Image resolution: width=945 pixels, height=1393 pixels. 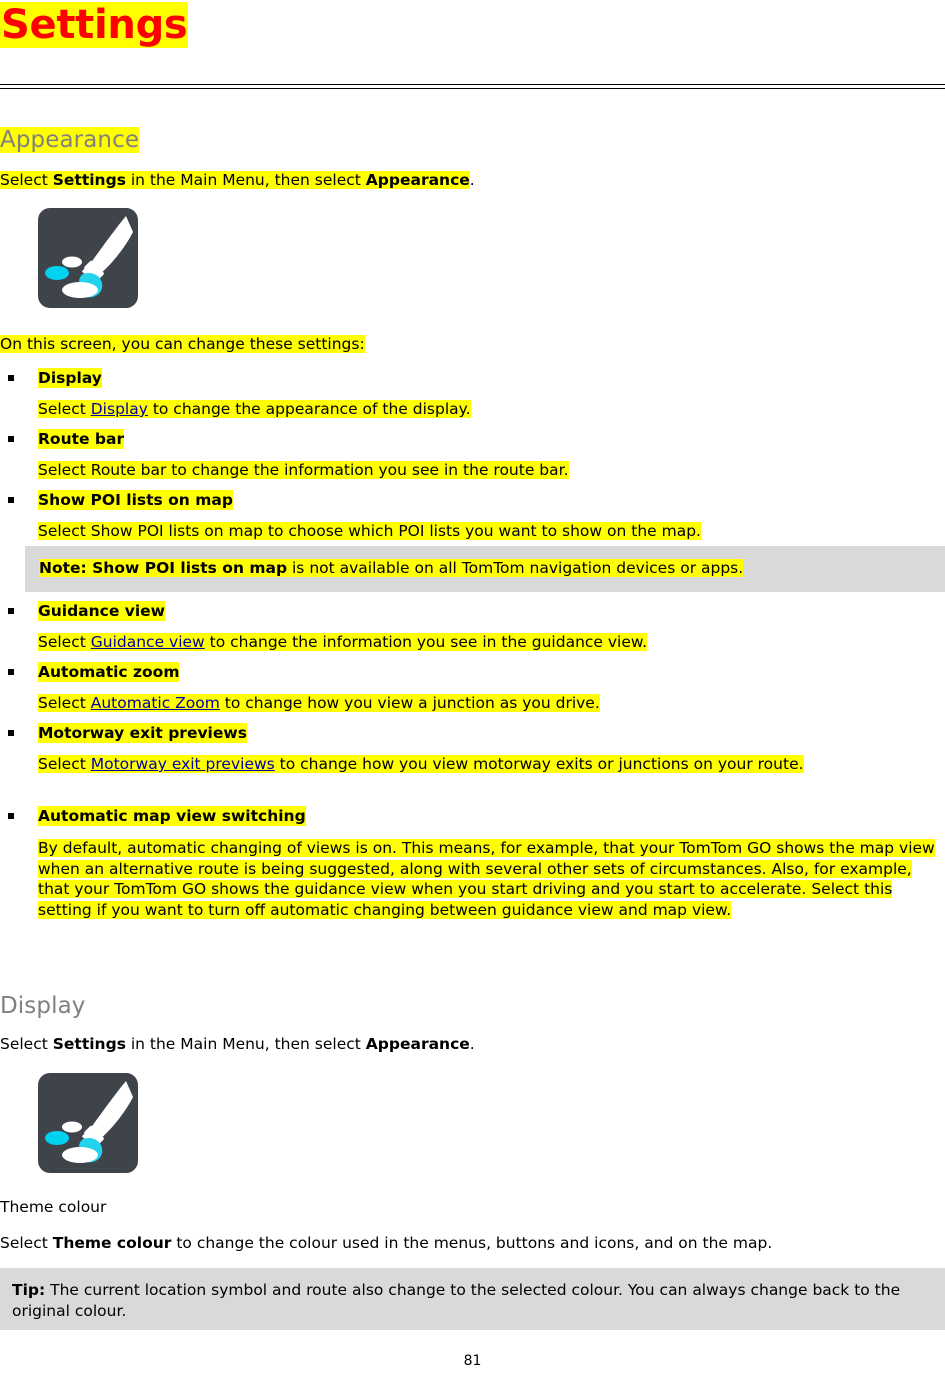 I want to click on page-title-text: Settings, so click(x=94, y=25).